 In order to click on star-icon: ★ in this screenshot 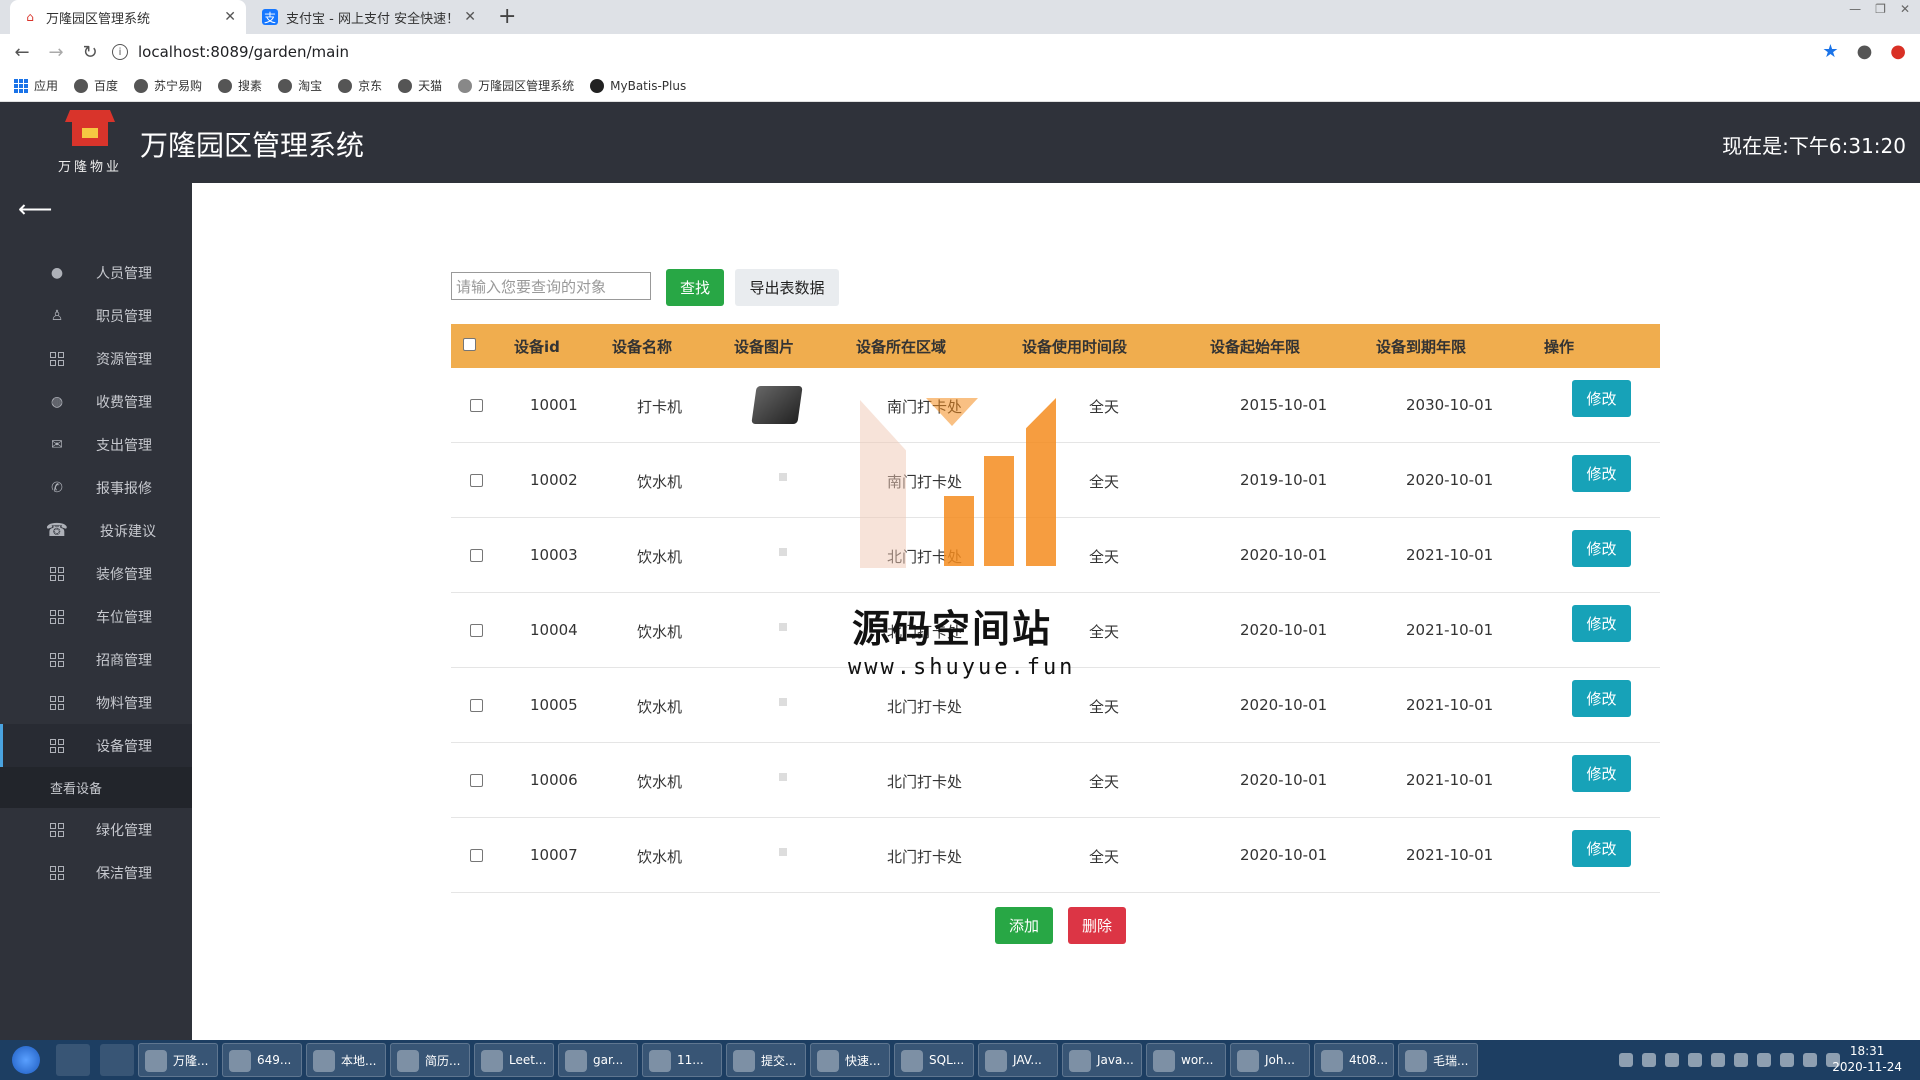, I will do `click(1830, 51)`.